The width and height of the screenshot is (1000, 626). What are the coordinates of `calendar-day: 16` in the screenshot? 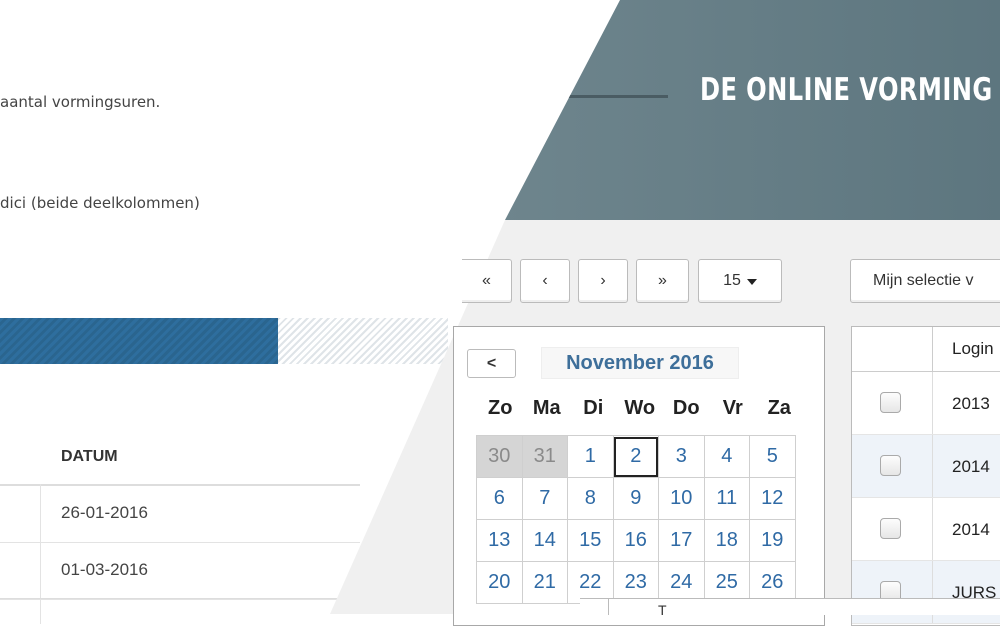 It's located at (635, 540).